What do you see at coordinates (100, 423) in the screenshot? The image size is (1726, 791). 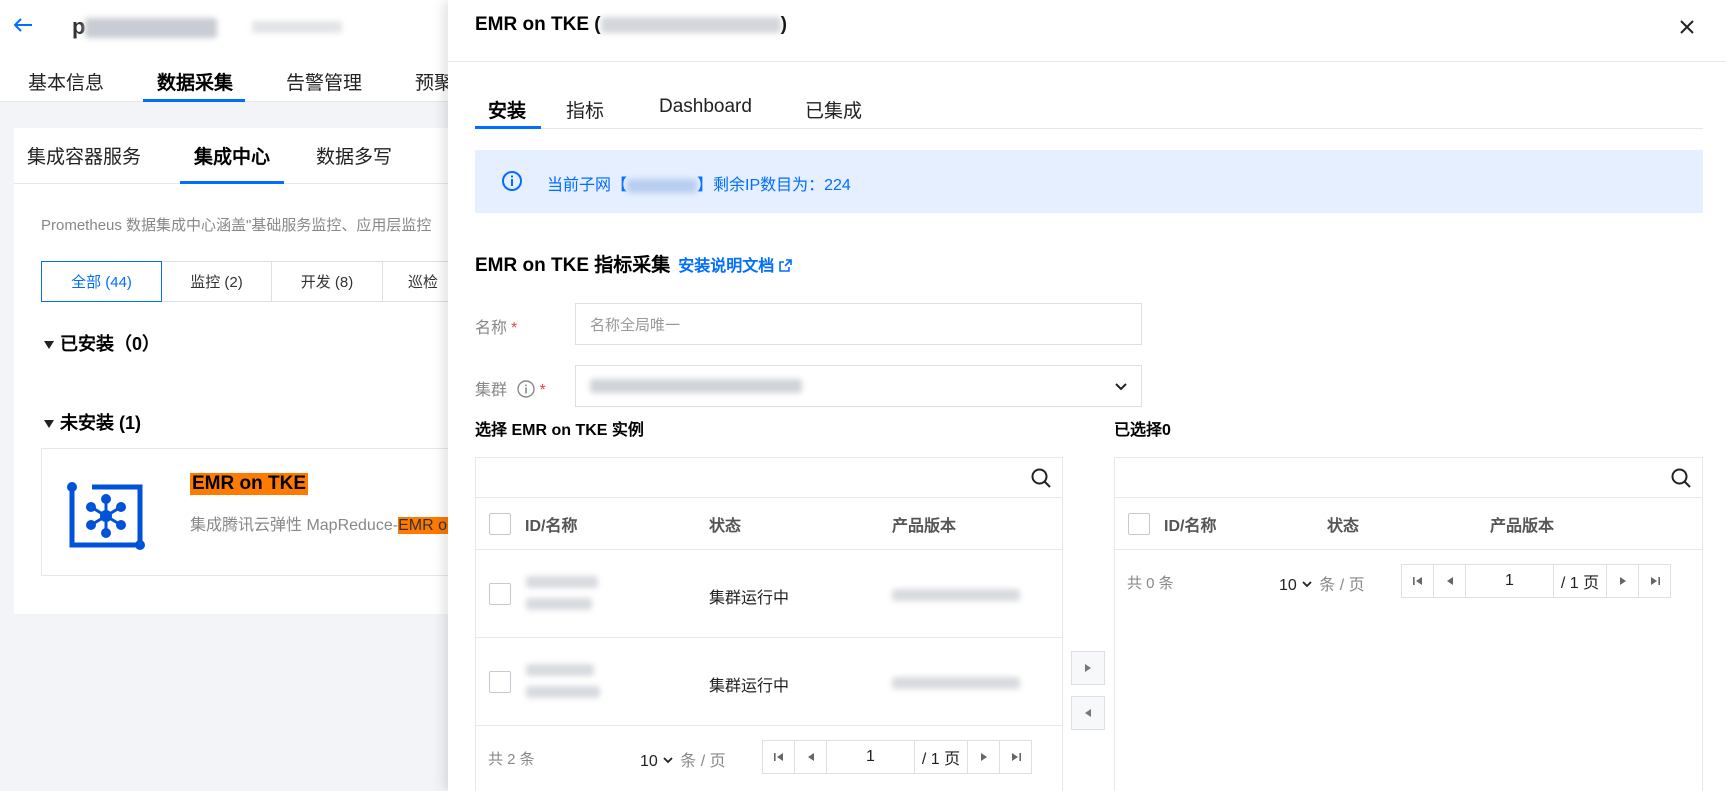 I see `not-installed-label: 未安装 (1)` at bounding box center [100, 423].